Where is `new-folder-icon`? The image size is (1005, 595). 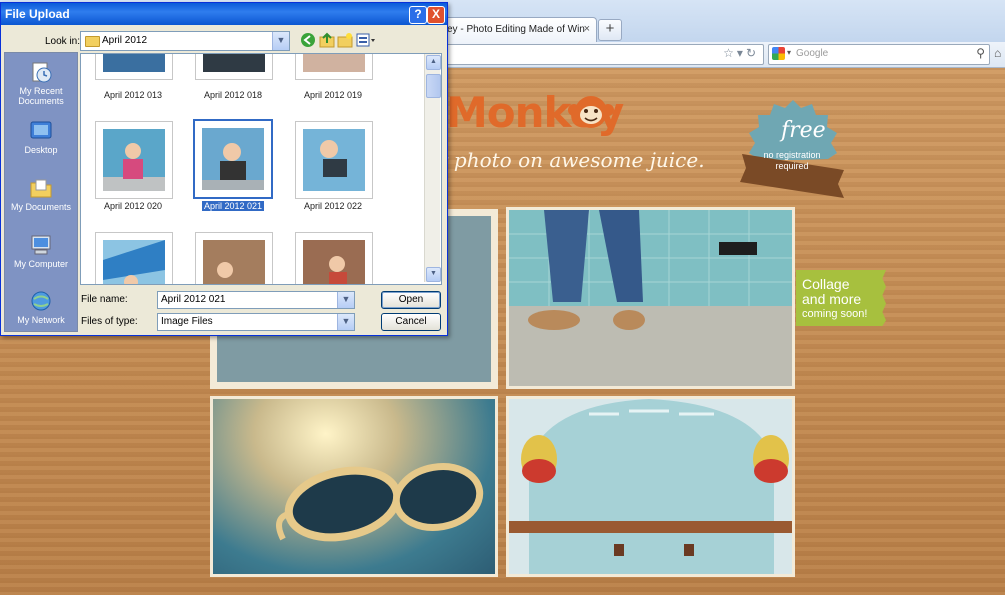 new-folder-icon is located at coordinates (345, 40).